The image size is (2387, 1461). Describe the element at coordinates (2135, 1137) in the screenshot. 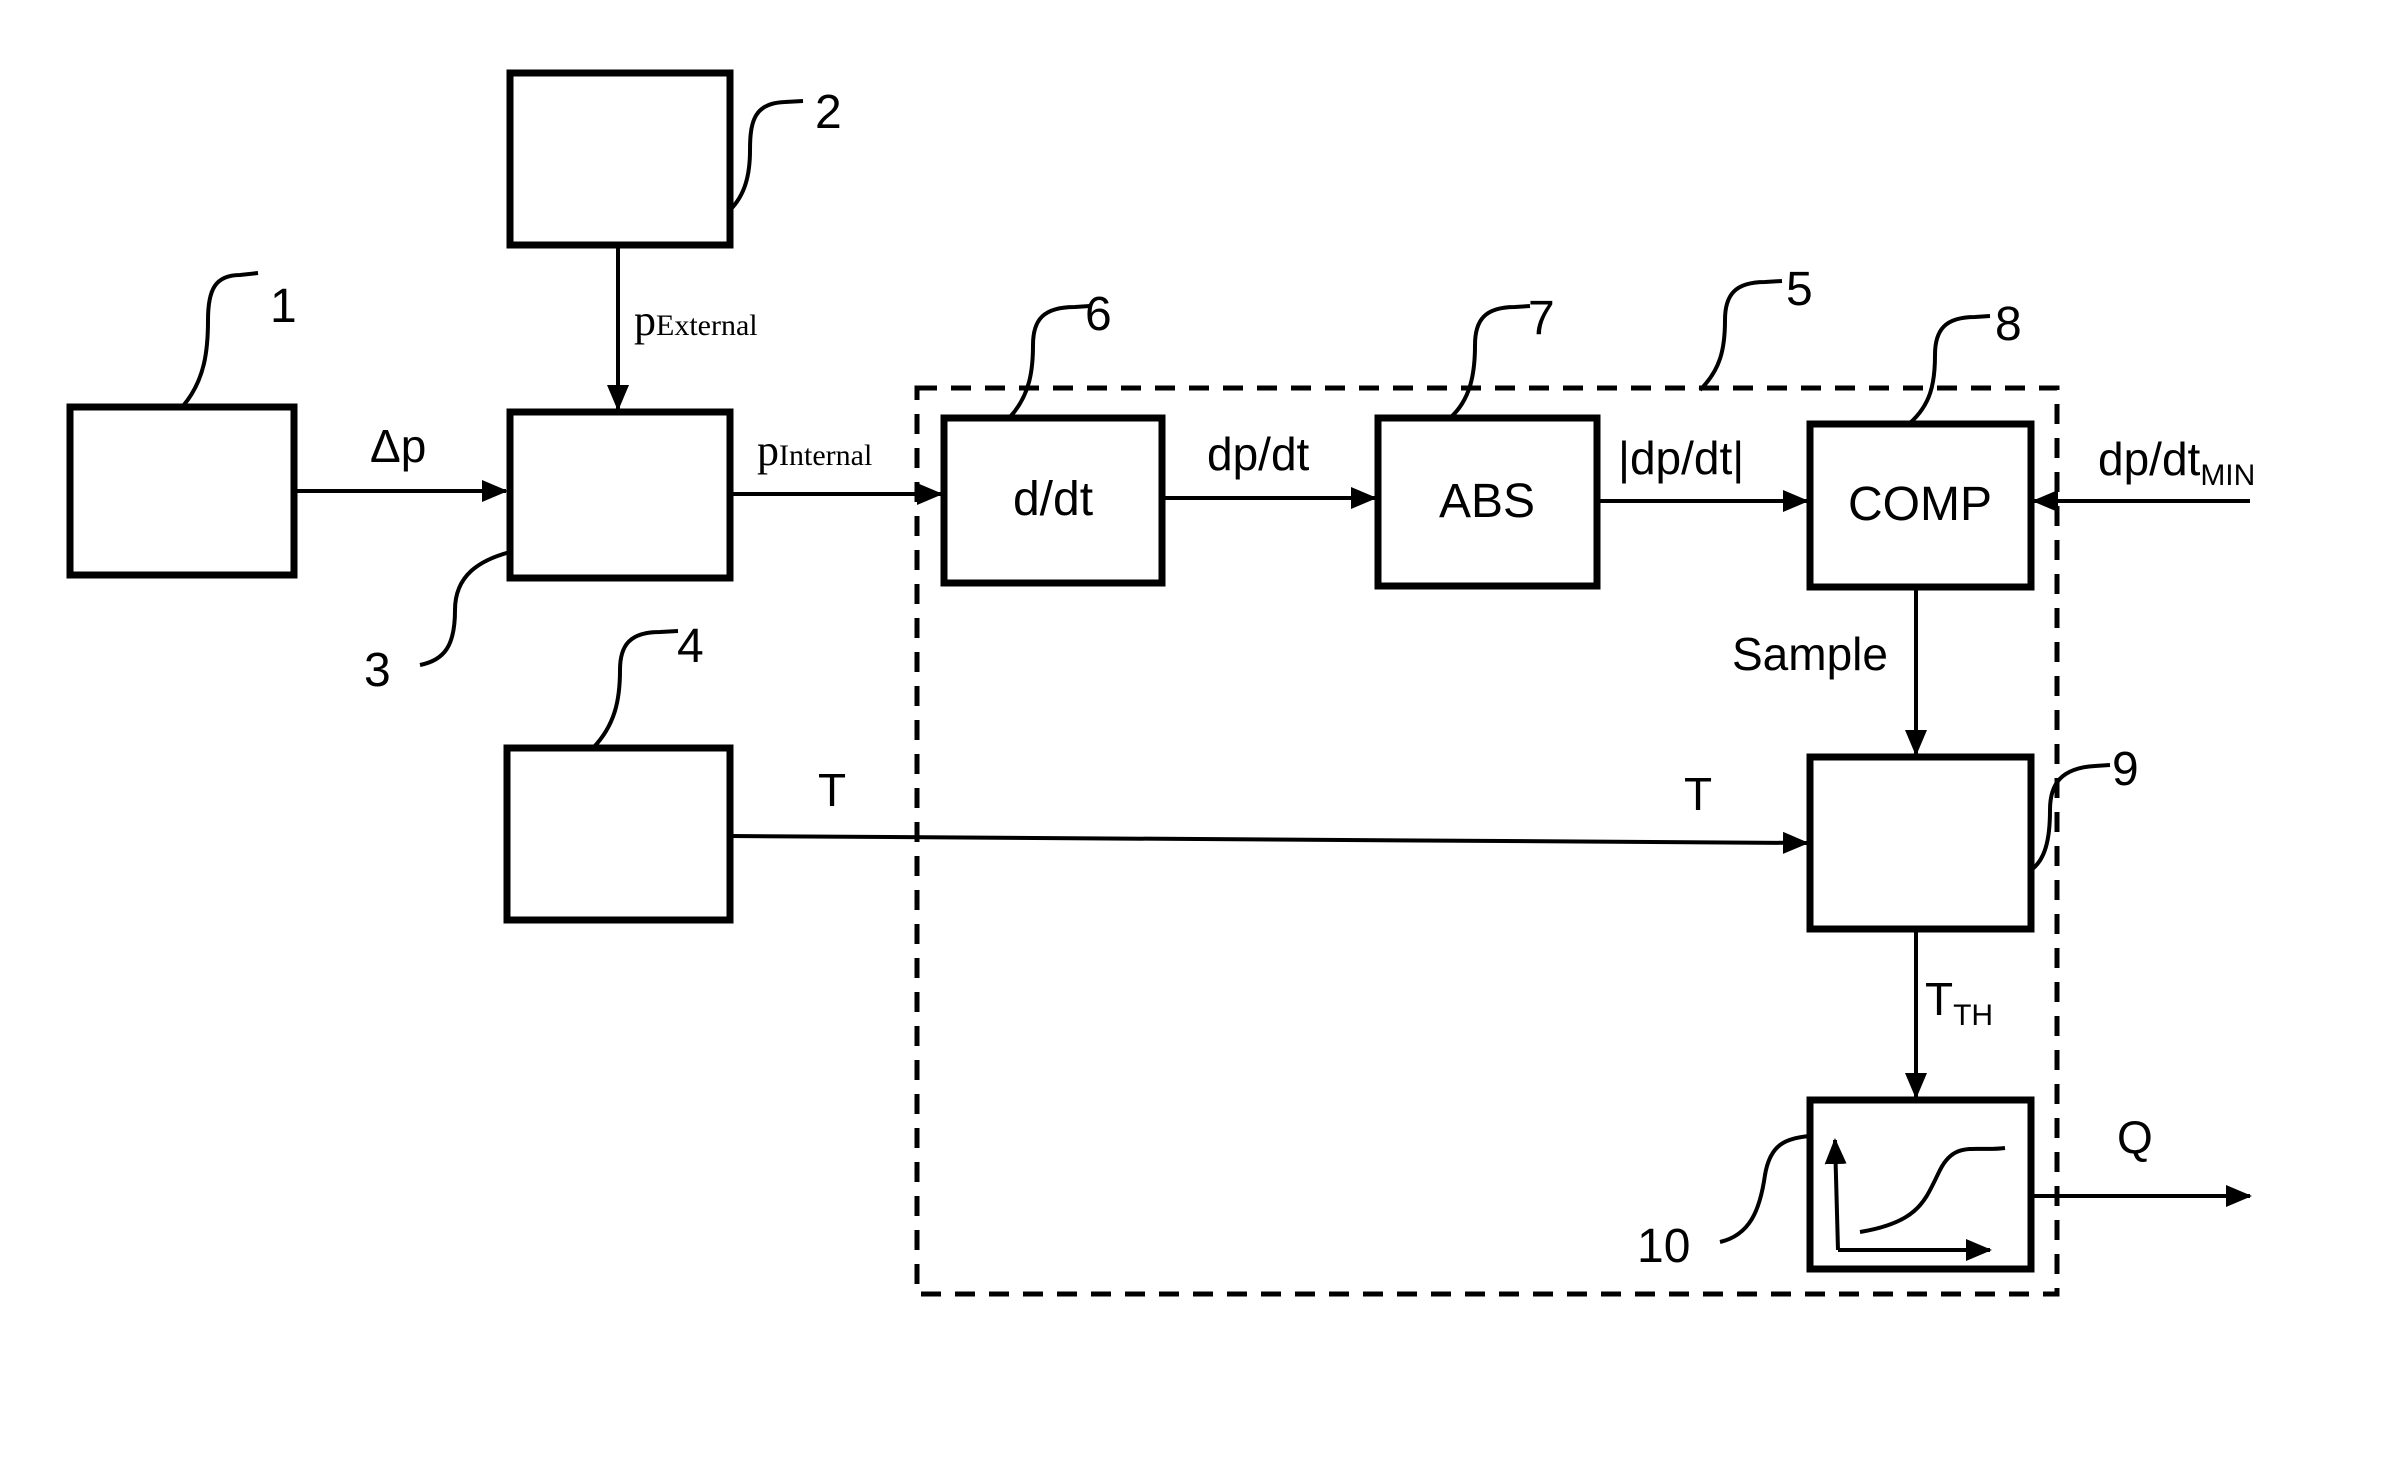

I see `signal-q: Q` at that location.